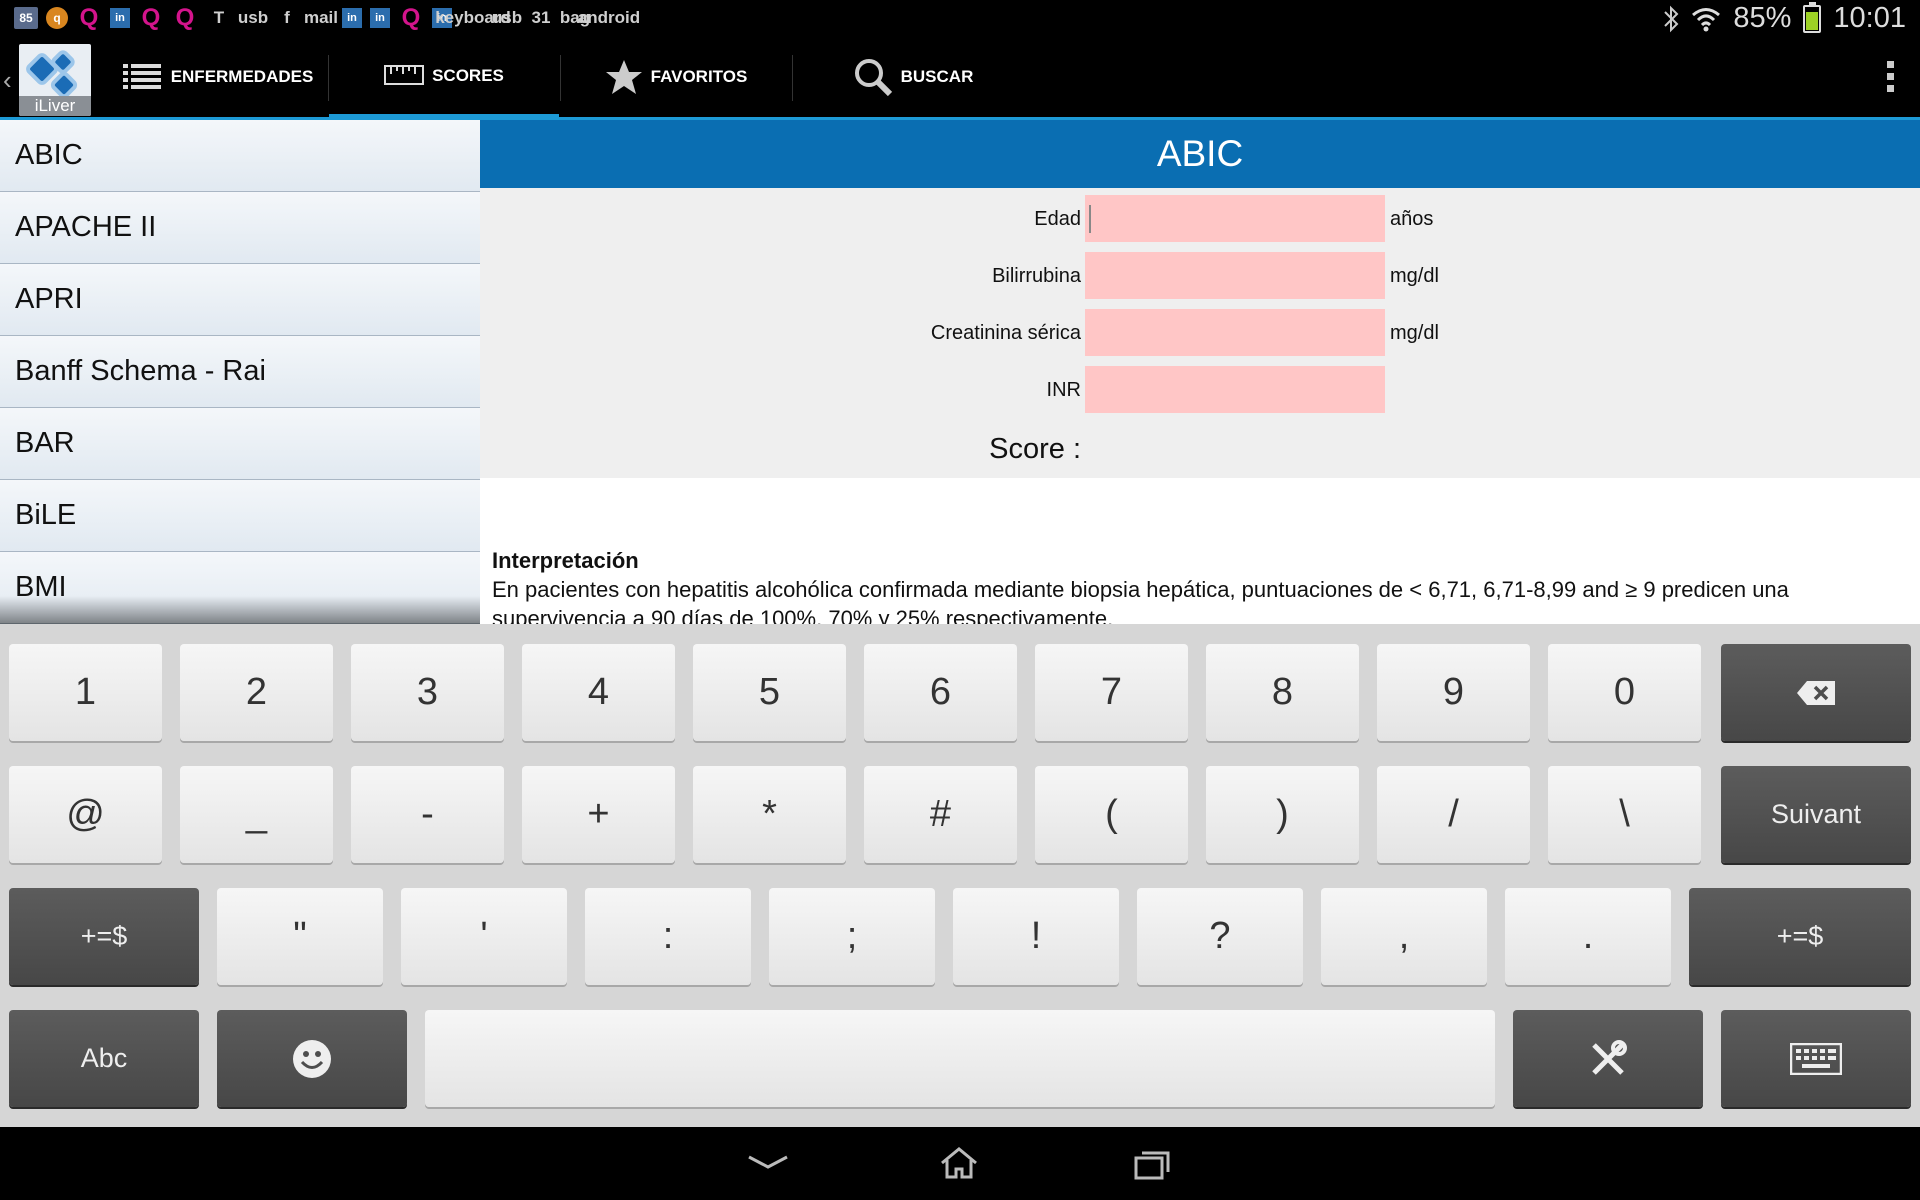 The height and width of the screenshot is (1200, 1920). What do you see at coordinates (1800, 936) in the screenshot?
I see `symbols-shift-key-right: +=$` at bounding box center [1800, 936].